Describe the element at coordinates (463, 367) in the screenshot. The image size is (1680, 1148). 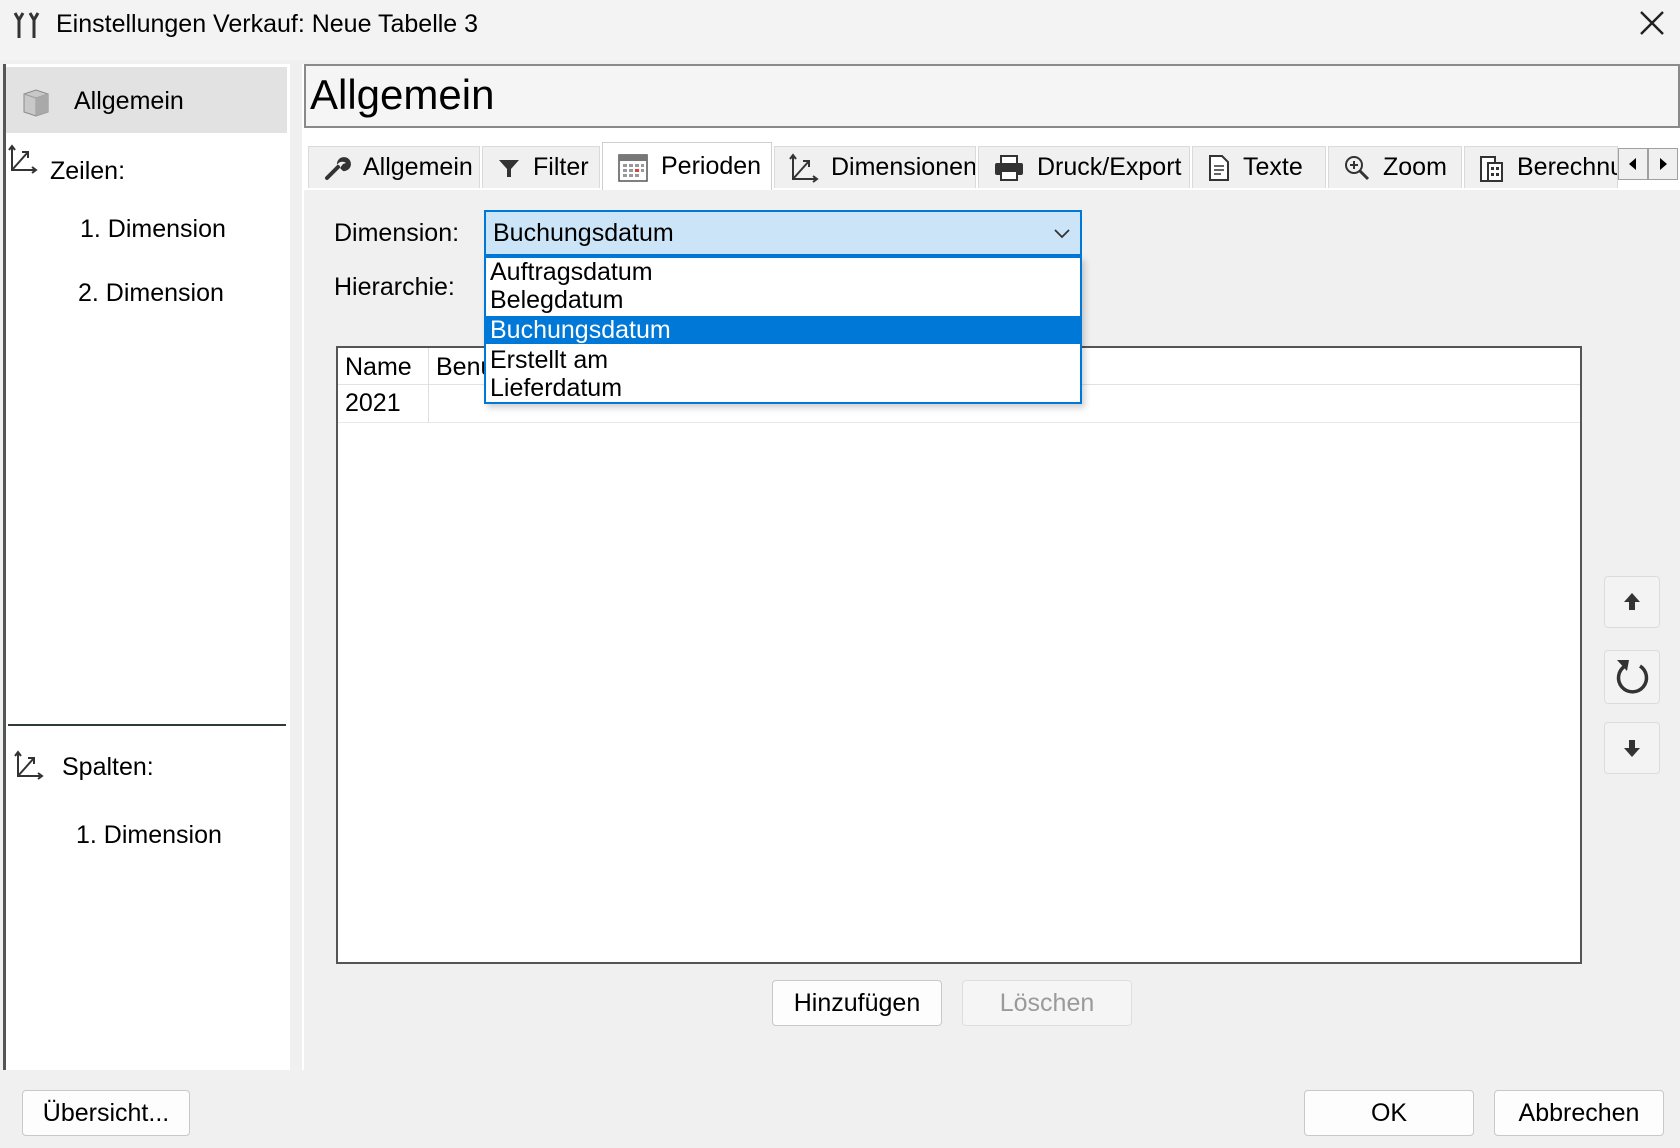
I see `column-header-benutzer: Benu` at that location.